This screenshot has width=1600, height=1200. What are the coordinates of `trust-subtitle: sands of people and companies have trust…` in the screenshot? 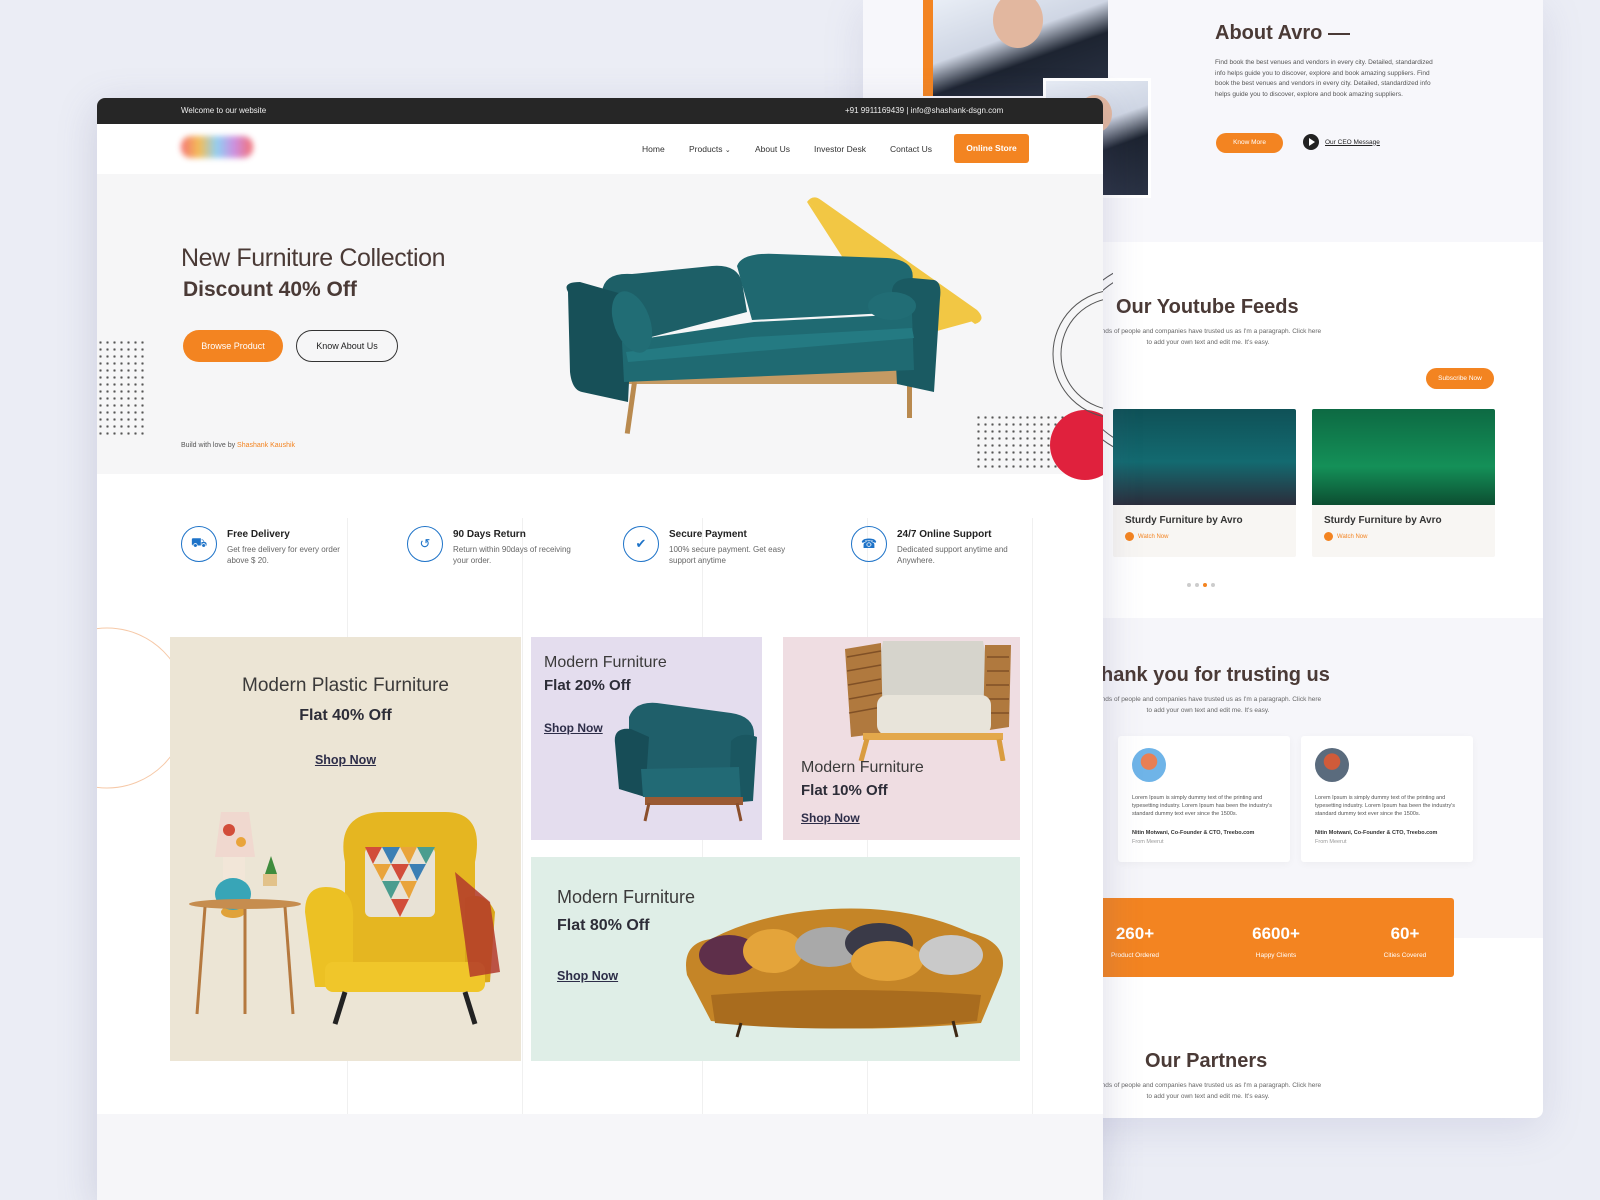 It's located at (1208, 705).